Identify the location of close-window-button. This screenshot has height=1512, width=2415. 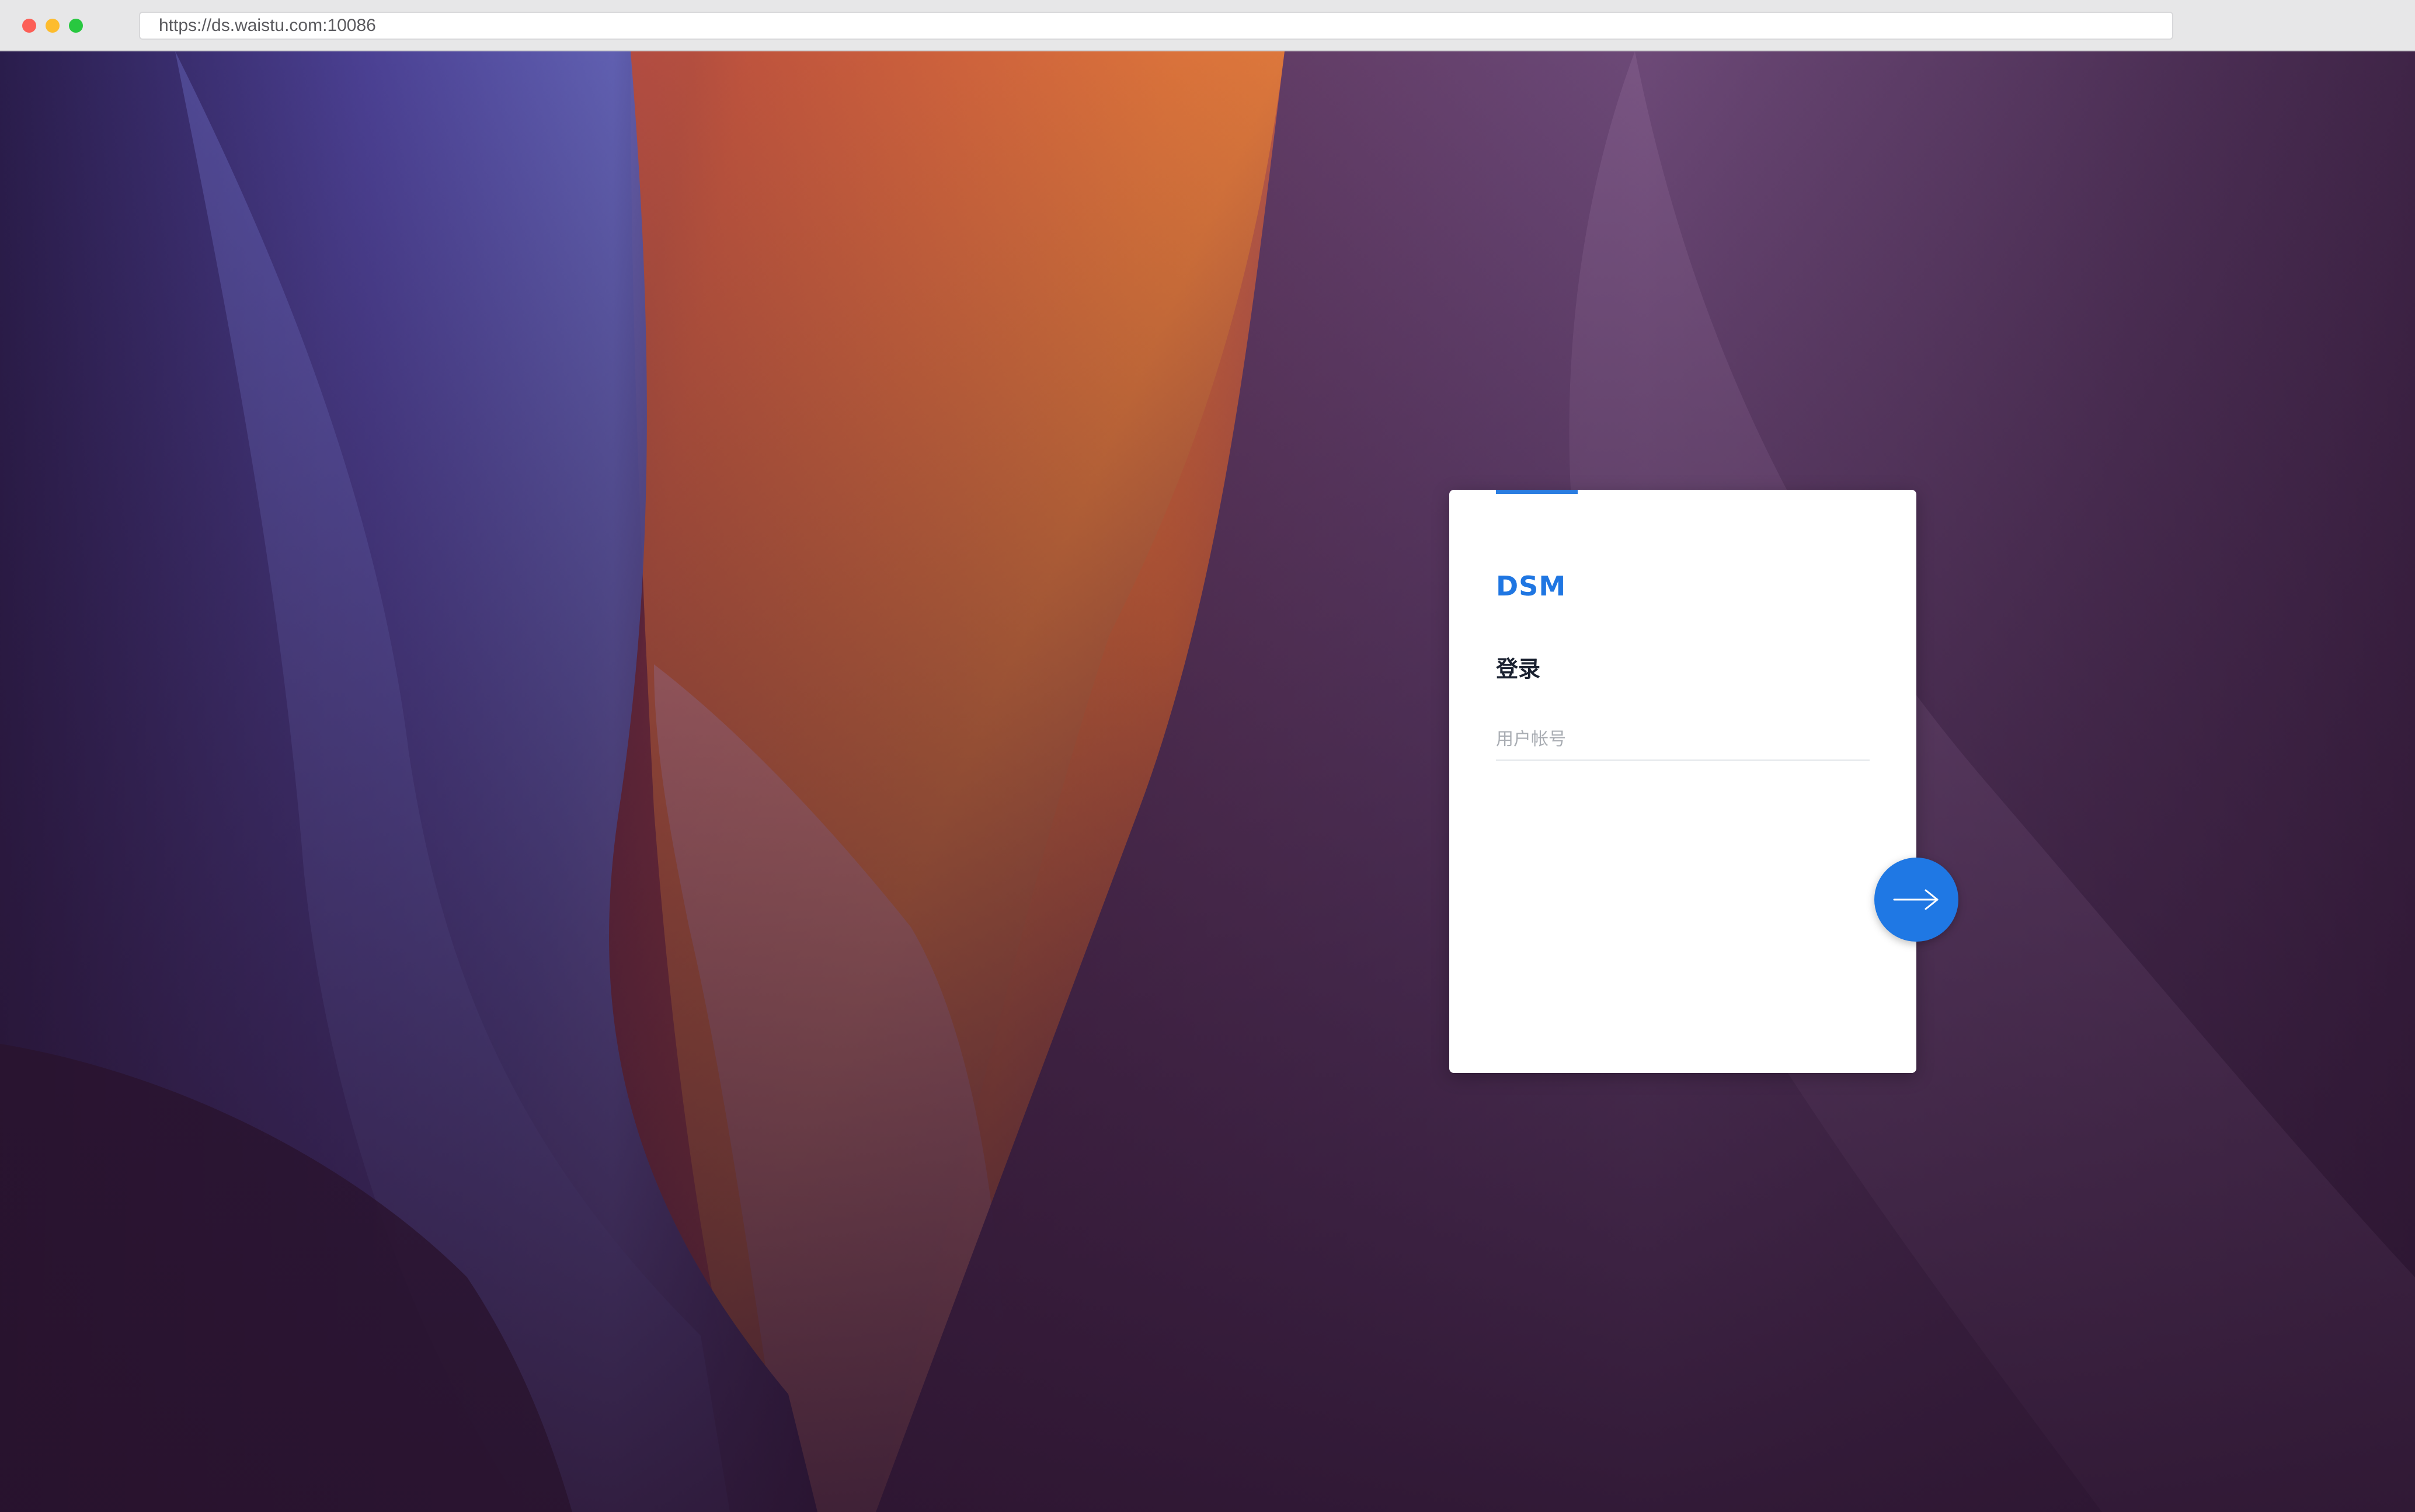
(29, 26).